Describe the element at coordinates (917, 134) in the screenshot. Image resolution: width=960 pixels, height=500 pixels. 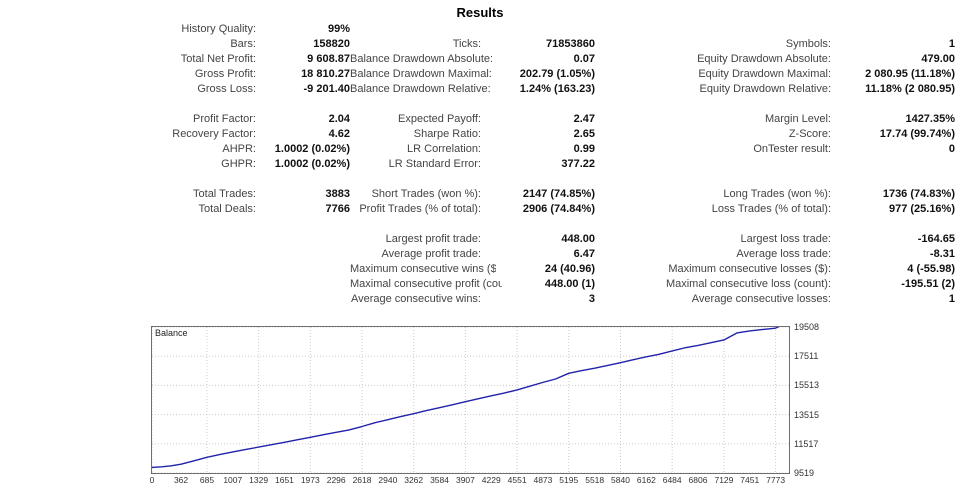
I see `stat-value: 17.74 (99.74%)` at that location.